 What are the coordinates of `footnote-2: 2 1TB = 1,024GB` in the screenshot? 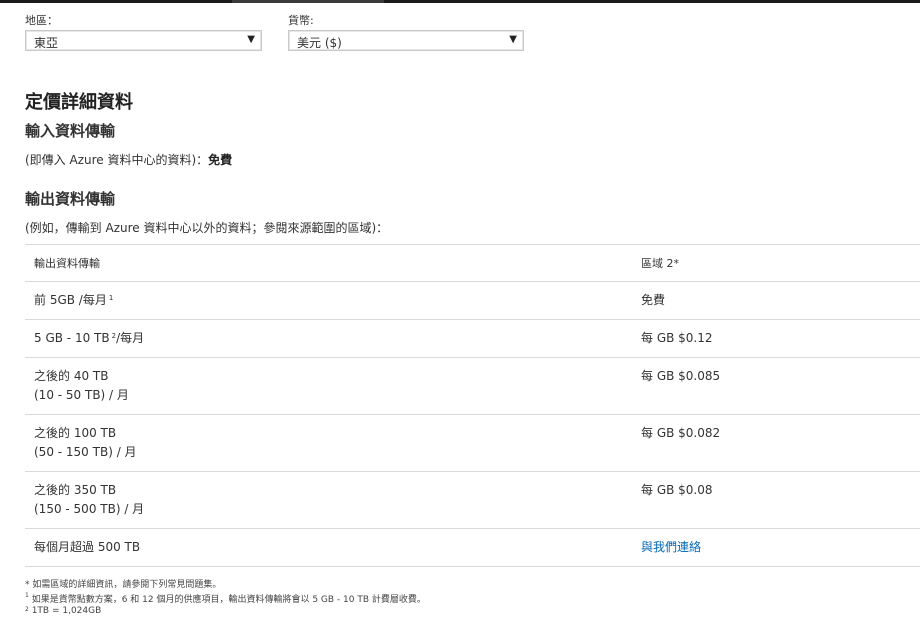 It's located at (63, 611).